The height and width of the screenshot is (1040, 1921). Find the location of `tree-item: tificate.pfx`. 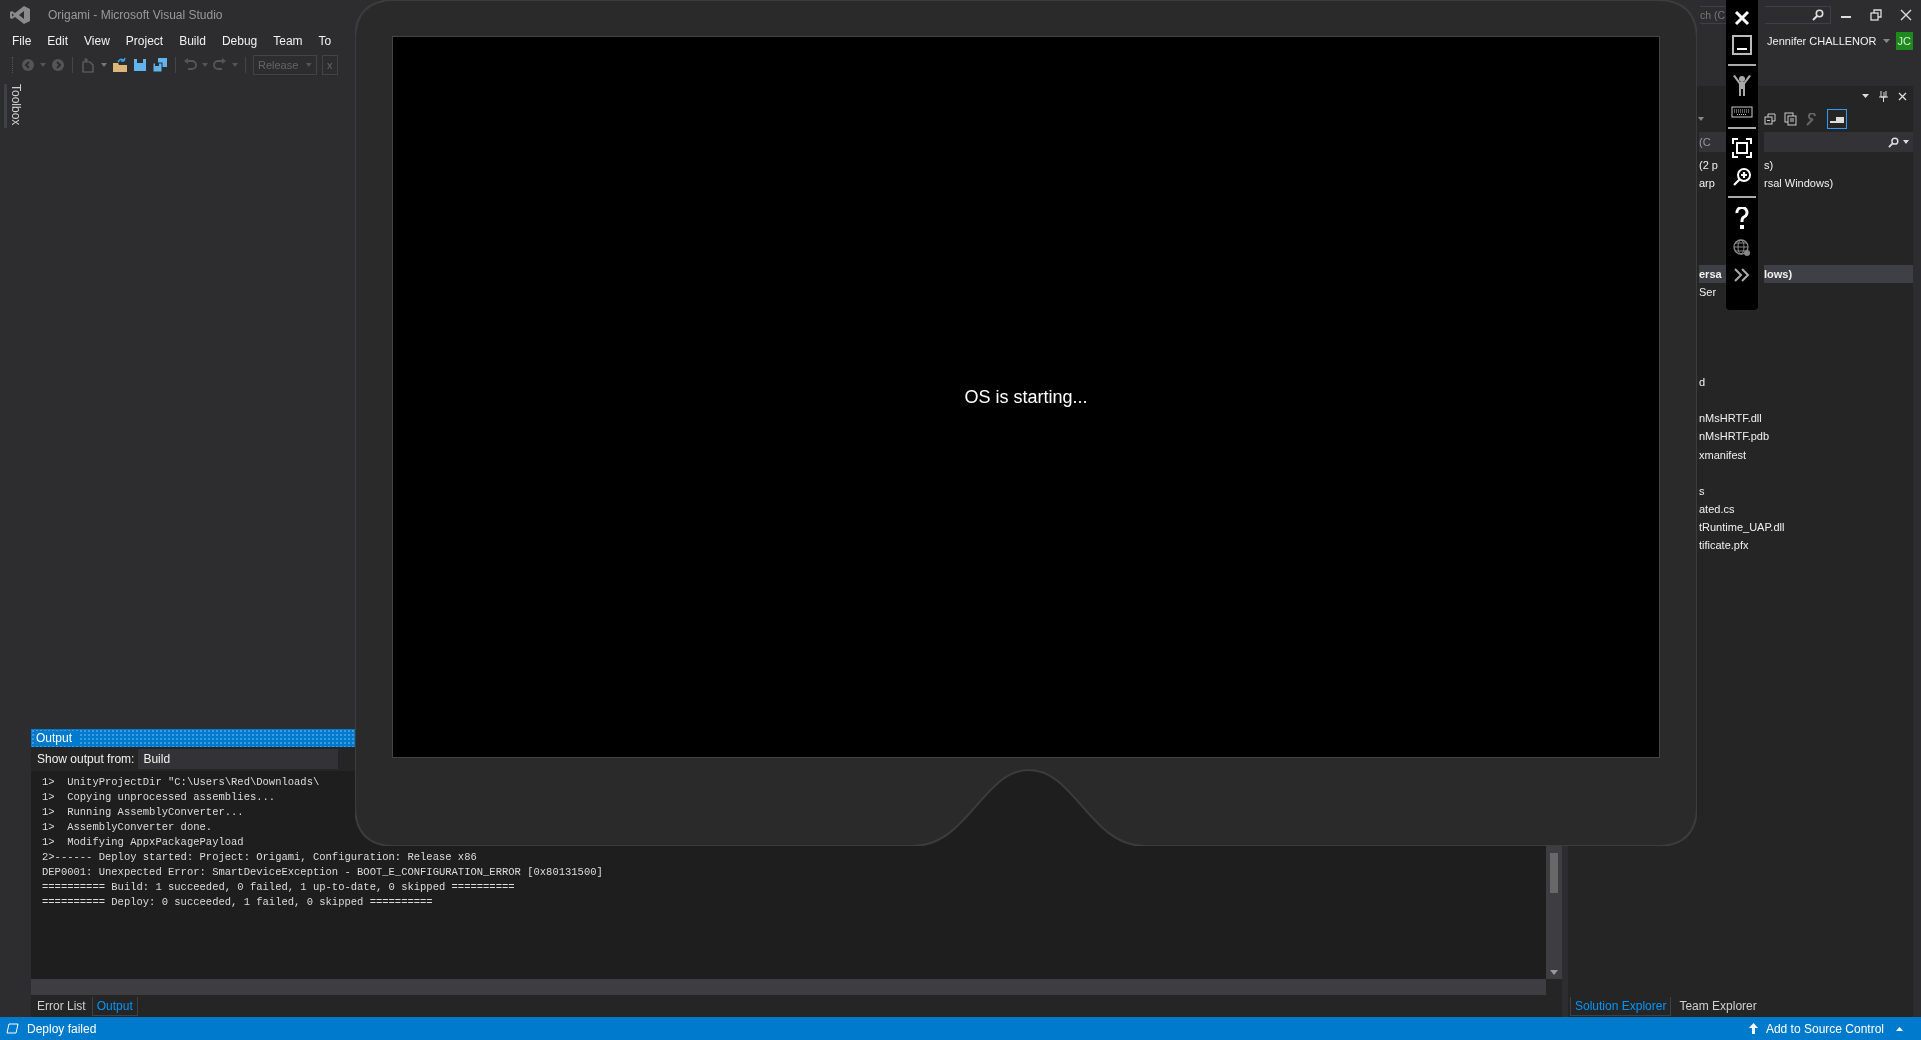

tree-item: tificate.pfx is located at coordinates (1724, 545).